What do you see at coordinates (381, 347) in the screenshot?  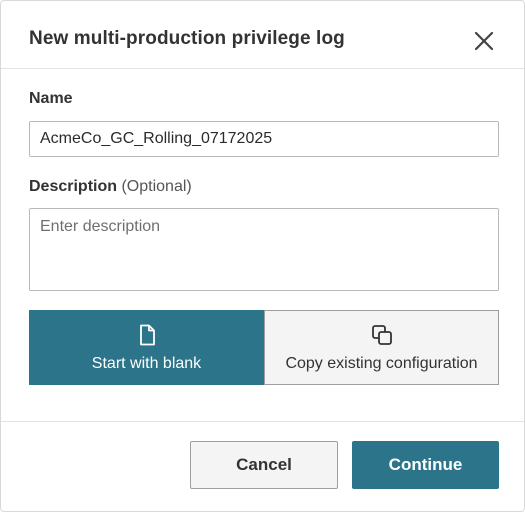 I see `copy-existing-configuration-option: Copy existing configuration` at bounding box center [381, 347].